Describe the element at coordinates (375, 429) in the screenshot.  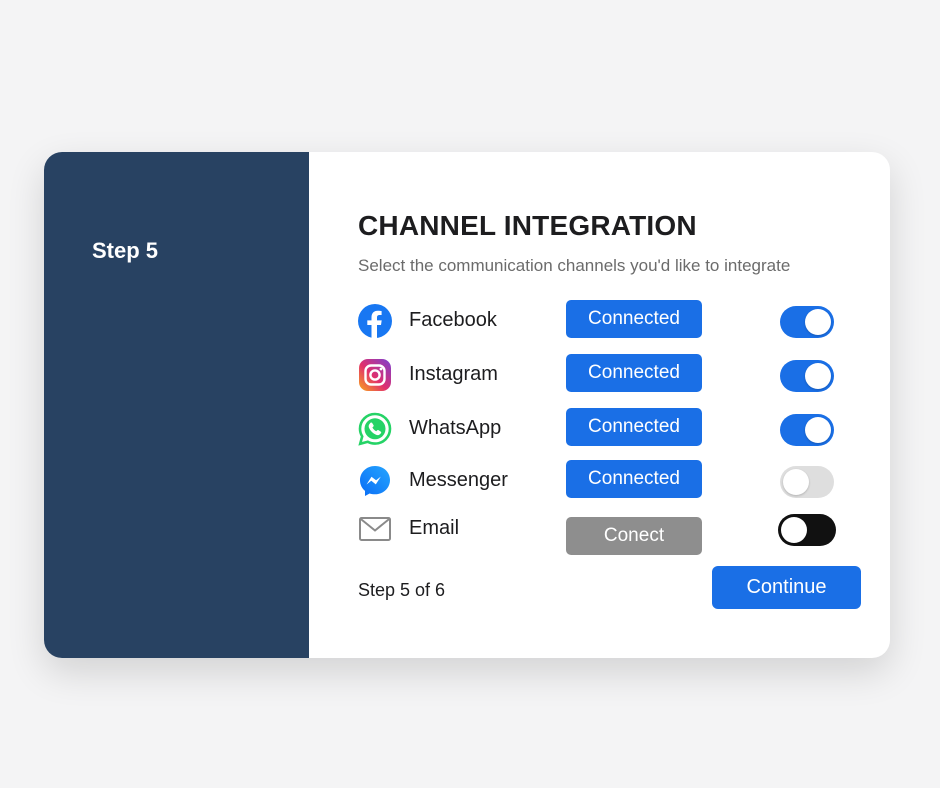
I see `whatsapp-icon` at that location.